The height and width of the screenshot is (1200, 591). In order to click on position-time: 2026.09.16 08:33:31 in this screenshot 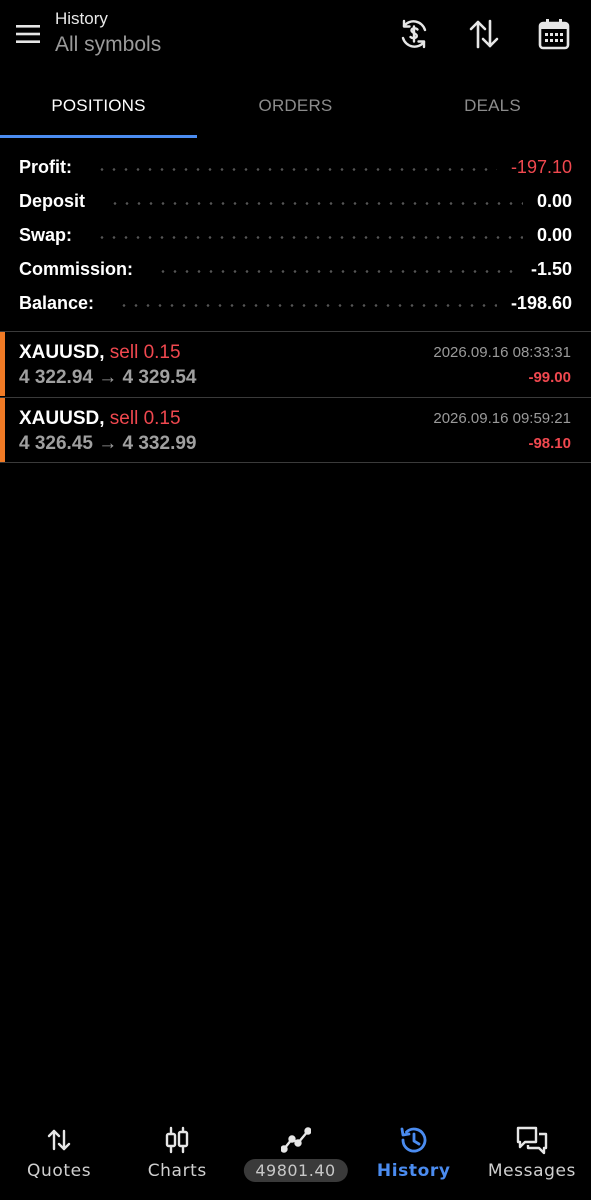, I will do `click(502, 352)`.